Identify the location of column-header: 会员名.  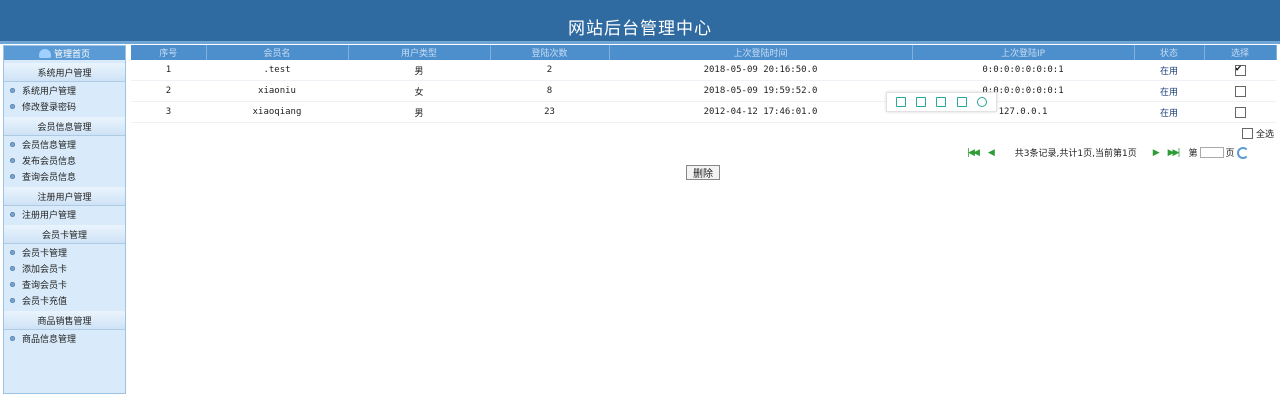
(277, 52).